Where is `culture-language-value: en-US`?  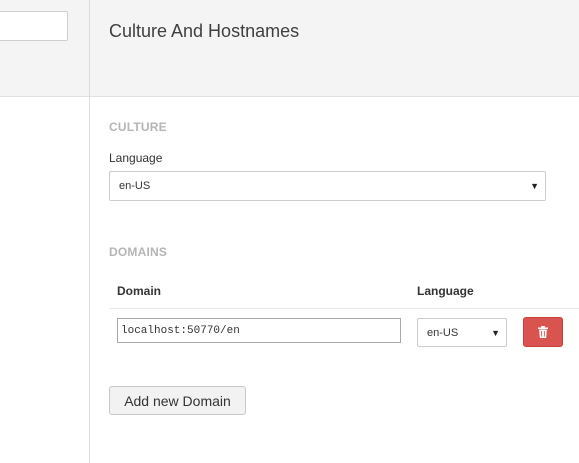 culture-language-value: en-US is located at coordinates (135, 186).